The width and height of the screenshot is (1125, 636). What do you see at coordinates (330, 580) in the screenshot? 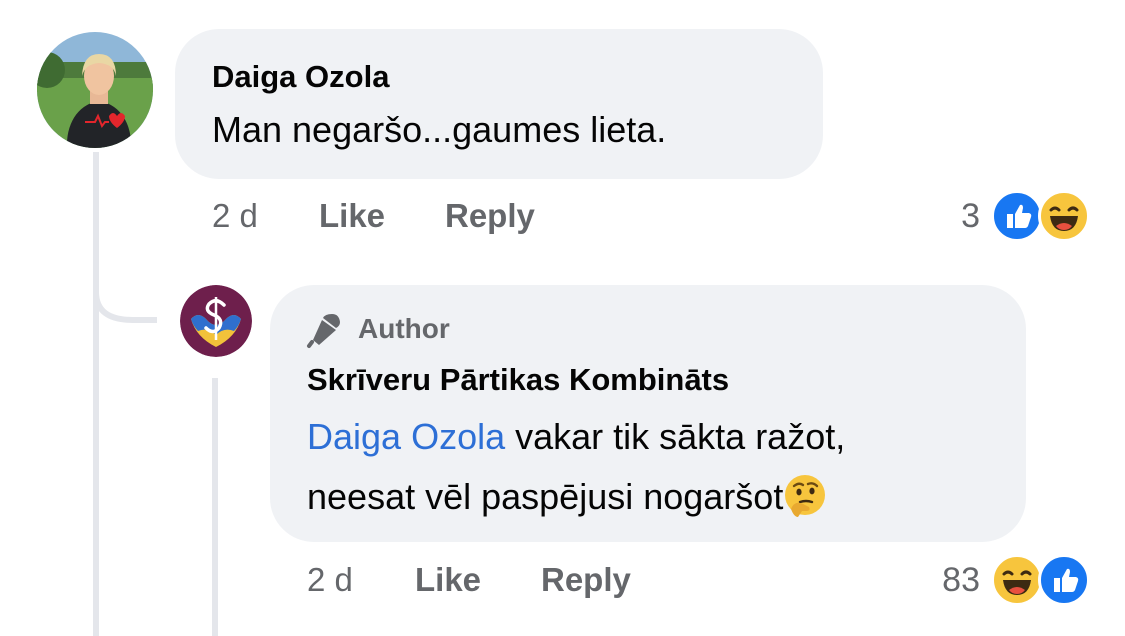
I see `reply-timestamp: 2 d` at bounding box center [330, 580].